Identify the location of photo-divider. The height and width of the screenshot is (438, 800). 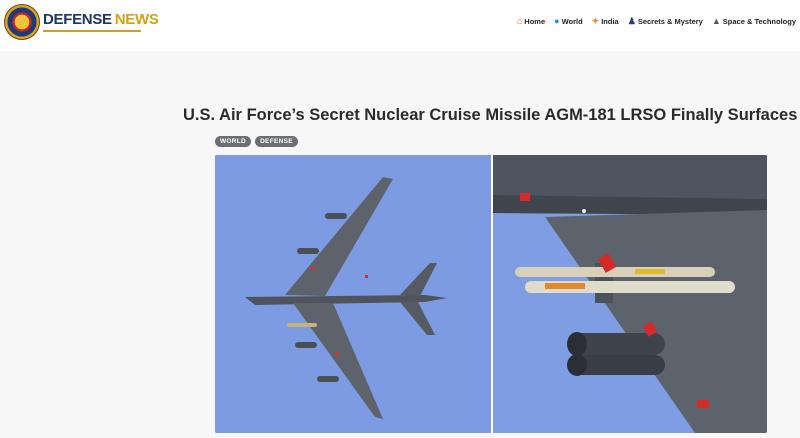
(492, 294).